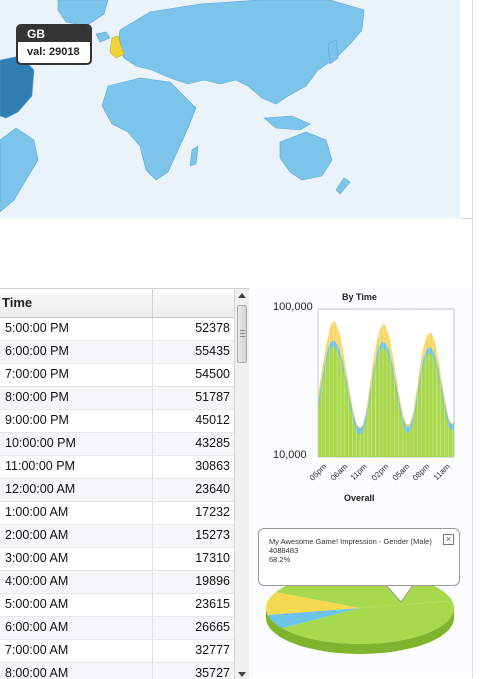  Describe the element at coordinates (40, 466) in the screenshot. I see `cell-time: 11:00:00 PM` at that location.